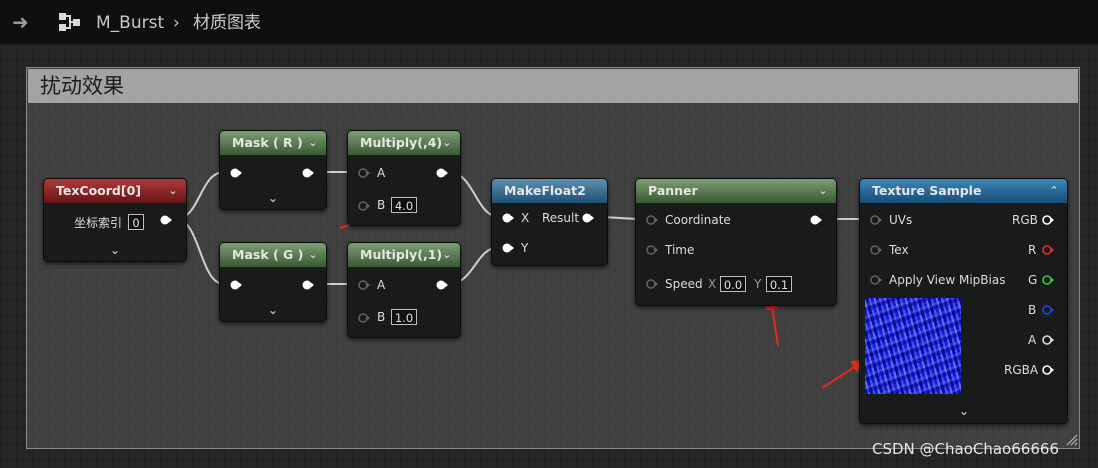  Describe the element at coordinates (508, 218) in the screenshot. I see `input-pin-x` at that location.